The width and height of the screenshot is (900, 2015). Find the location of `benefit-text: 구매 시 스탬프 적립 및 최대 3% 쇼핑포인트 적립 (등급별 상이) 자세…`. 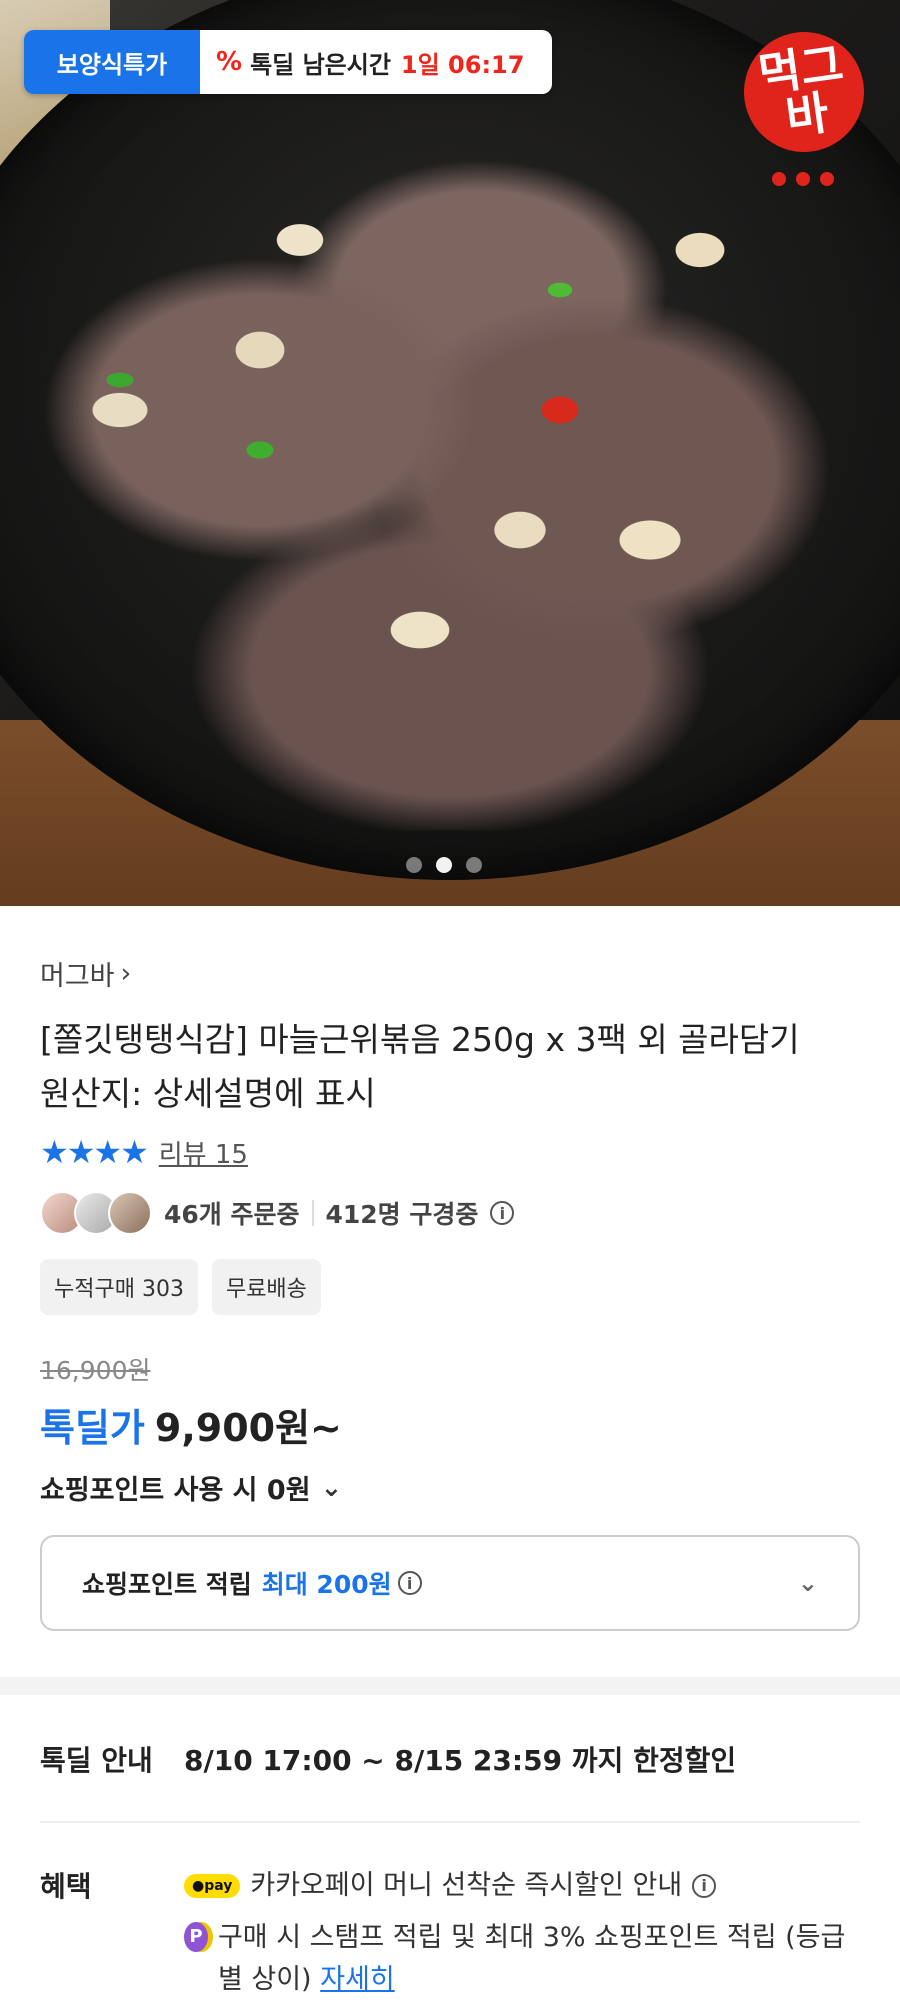

benefit-text: 구매 시 스탬프 적립 및 최대 3% 쇼핑포인트 적립 (등급별 상이) 자세… is located at coordinates (539, 1959).